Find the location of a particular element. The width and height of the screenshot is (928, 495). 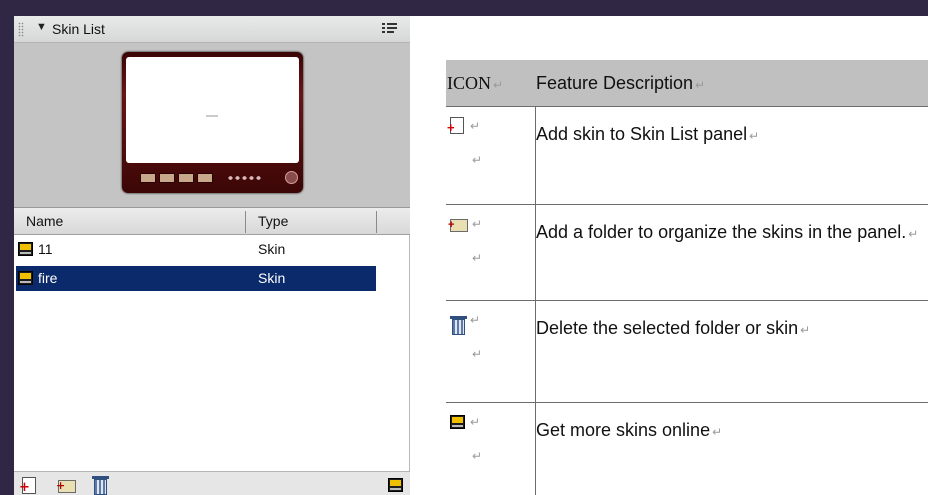

panel-options-icon is located at coordinates (390, 29).